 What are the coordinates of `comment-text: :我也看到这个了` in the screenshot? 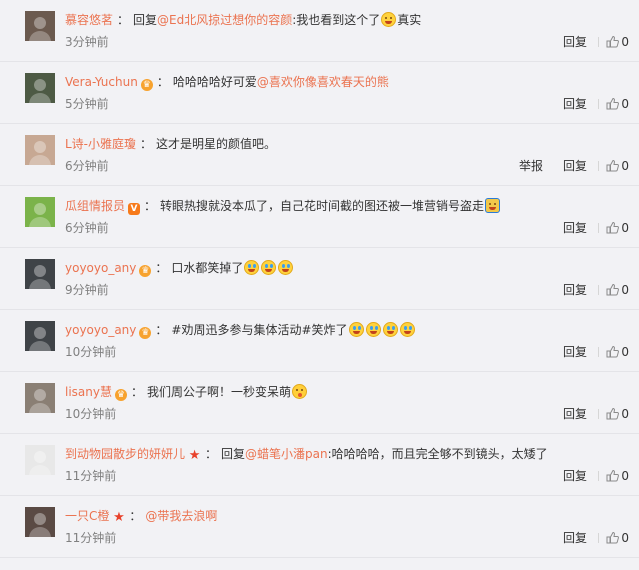 It's located at (336, 20).